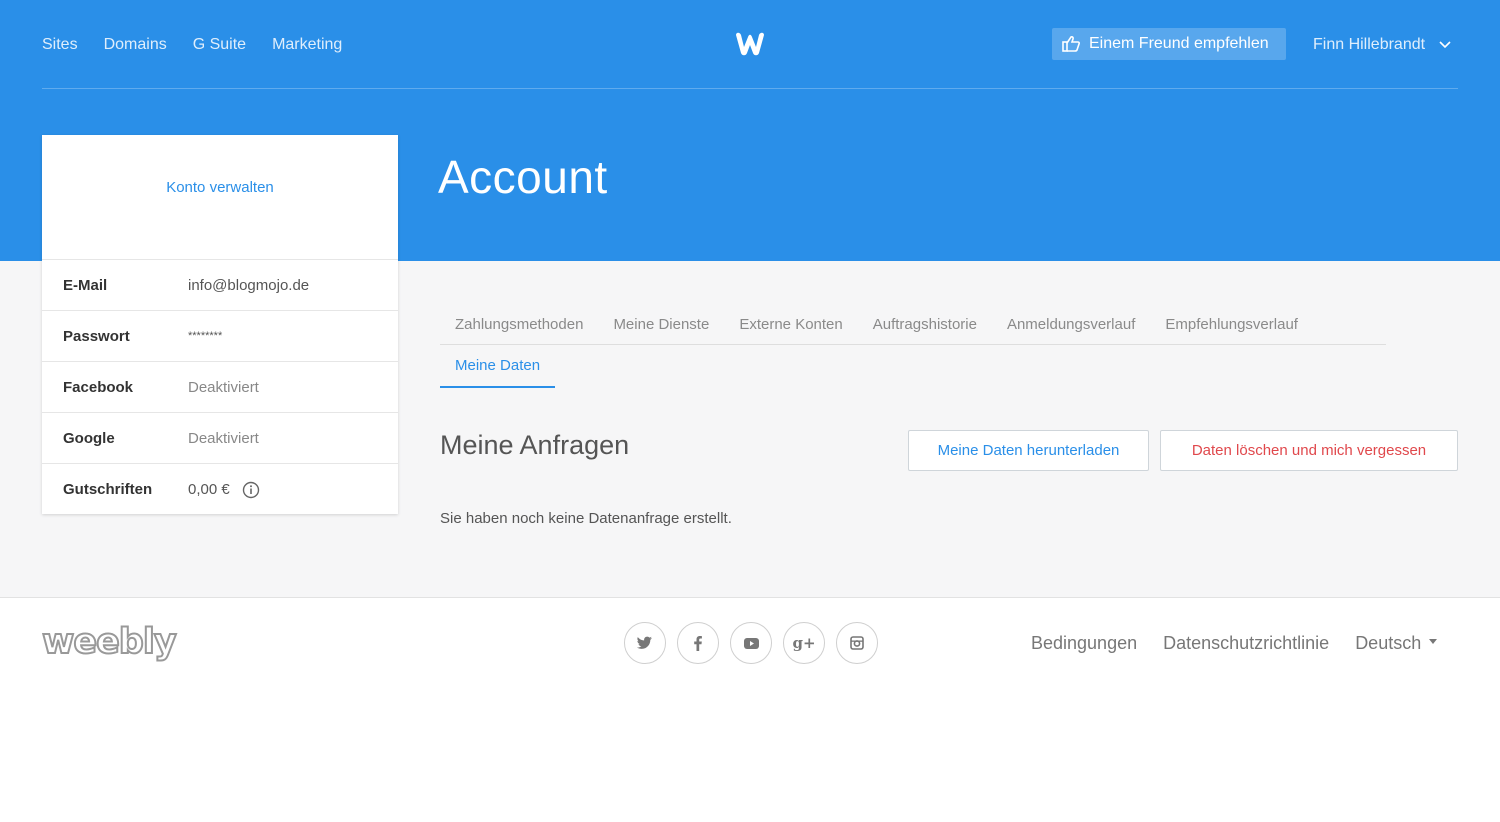 The width and height of the screenshot is (1500, 822). Describe the element at coordinates (96, 336) in the screenshot. I see `row-label: Passwort` at that location.